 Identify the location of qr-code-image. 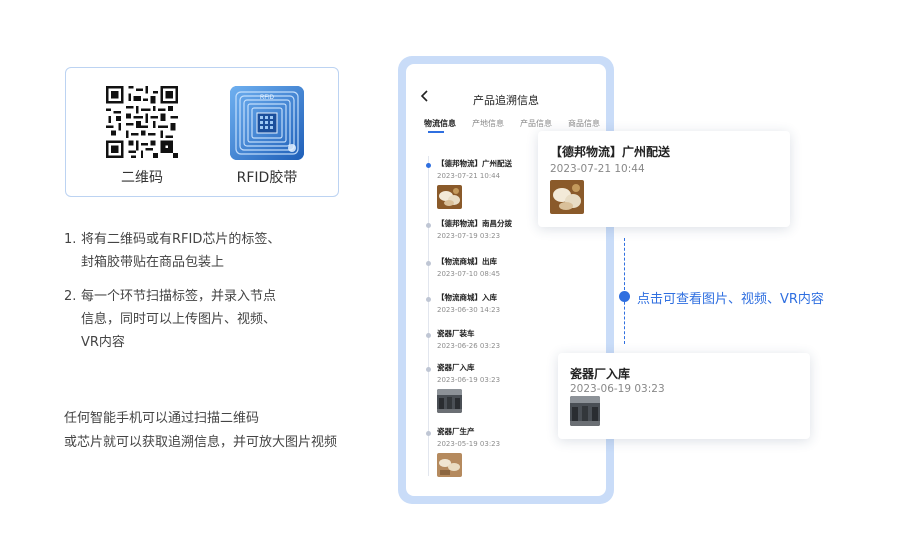
(142, 122).